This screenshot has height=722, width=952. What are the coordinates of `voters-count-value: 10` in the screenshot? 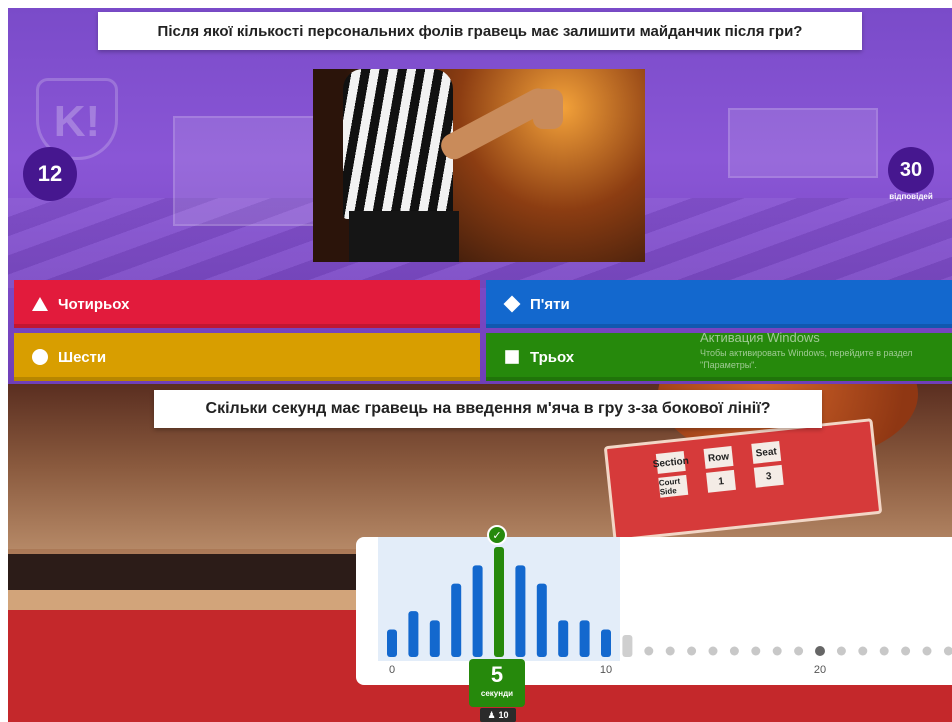 It's located at (503, 715).